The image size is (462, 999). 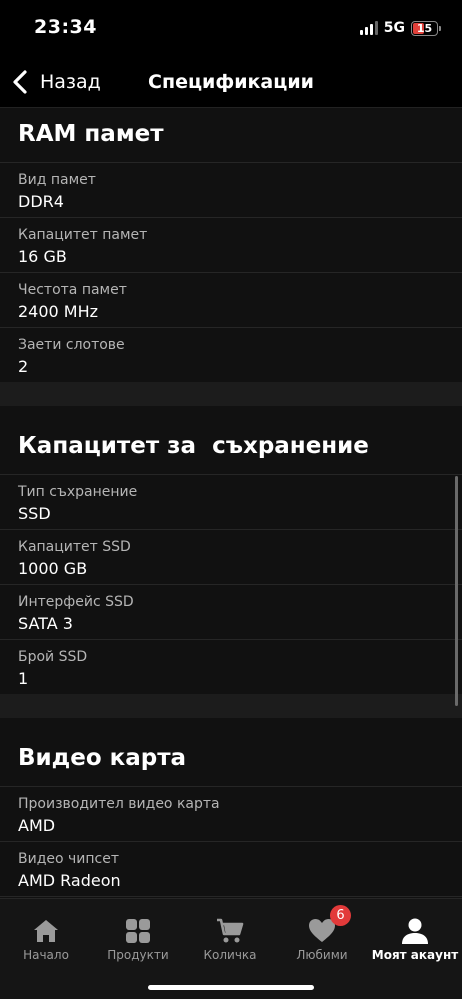 I want to click on scrollbar, so click(x=456, y=591).